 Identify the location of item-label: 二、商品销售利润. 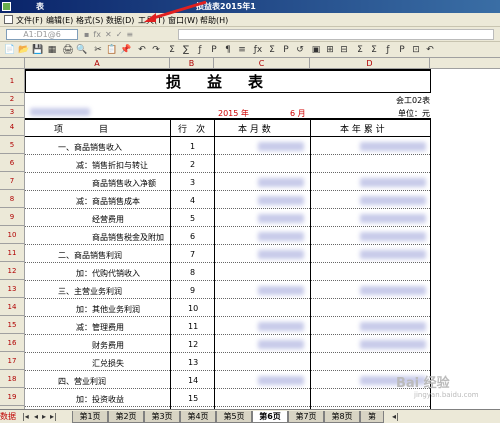
(90, 255).